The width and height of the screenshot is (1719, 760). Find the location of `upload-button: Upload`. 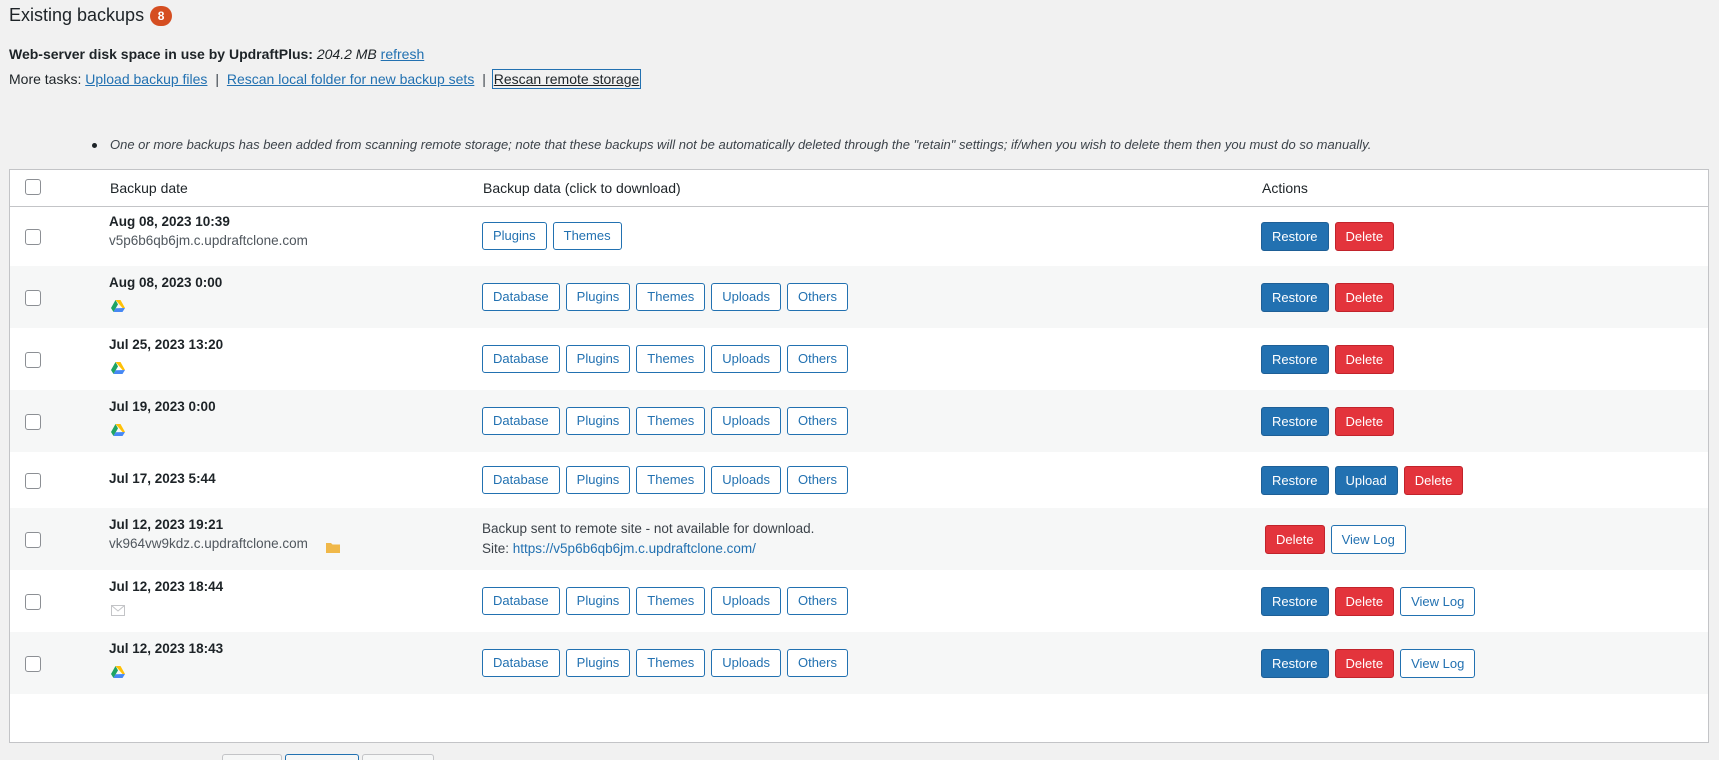

upload-button: Upload is located at coordinates (1366, 480).